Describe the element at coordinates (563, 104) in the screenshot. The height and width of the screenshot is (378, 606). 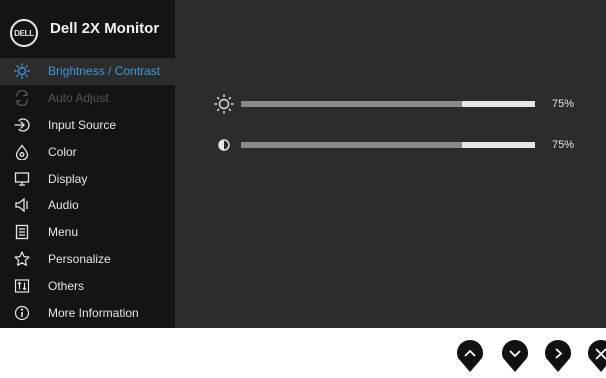
I see `brightness-value: 75%` at that location.